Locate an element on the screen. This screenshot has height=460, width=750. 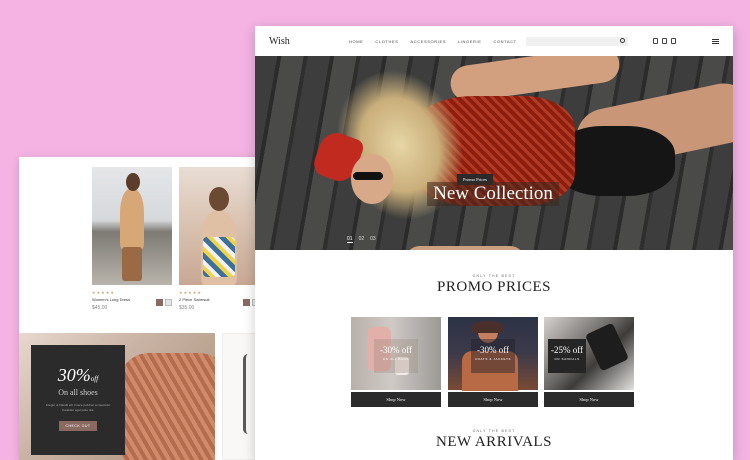
promo-badge: -25% off ON SANDALS is located at coordinates (567, 356).